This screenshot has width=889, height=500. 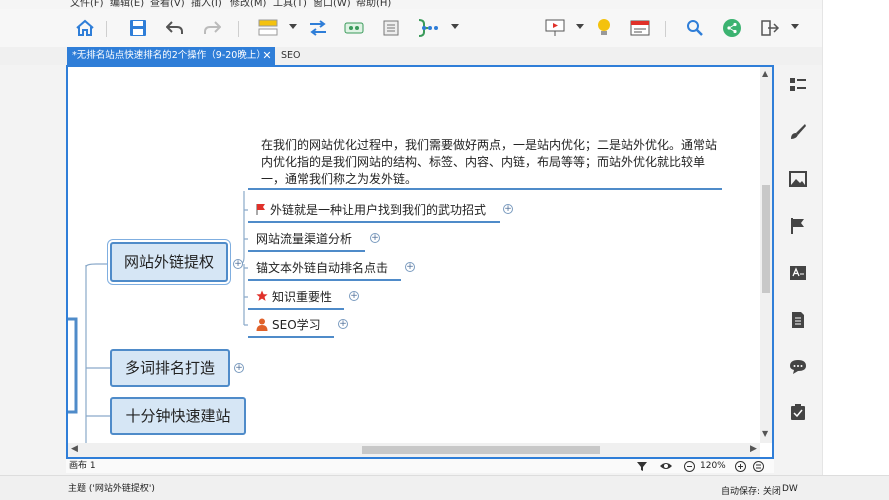 What do you see at coordinates (766, 239) in the screenshot?
I see `vertical-scroll-thumb` at bounding box center [766, 239].